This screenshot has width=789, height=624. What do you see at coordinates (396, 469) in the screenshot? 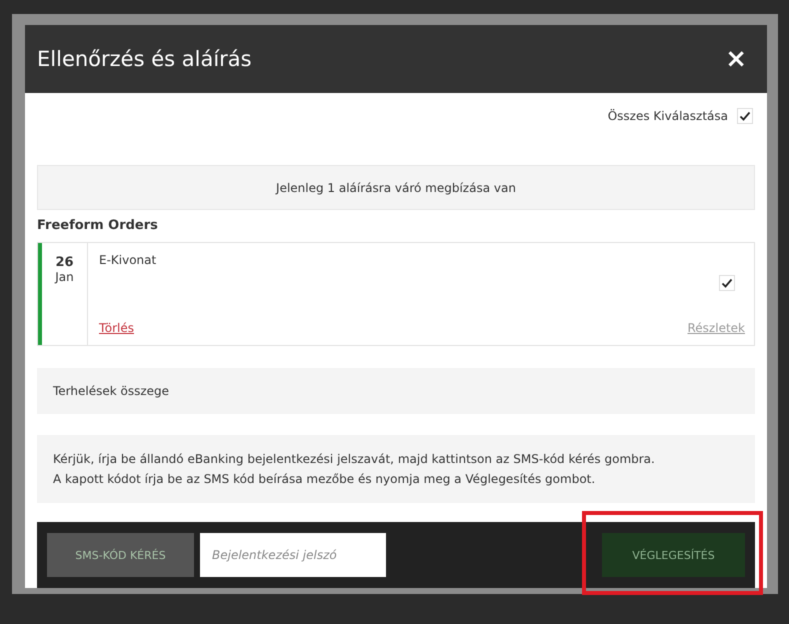
I see `instructions-text: Kérjük, írja be állandó eBanking bejelentkezési jelszavát, majd kattintson az SMS-kód kérés gombra. A kapott kódot írja be az SMS kód beírása mezőbe és nyomja meg a Véglegesítés gombot.` at bounding box center [396, 469].